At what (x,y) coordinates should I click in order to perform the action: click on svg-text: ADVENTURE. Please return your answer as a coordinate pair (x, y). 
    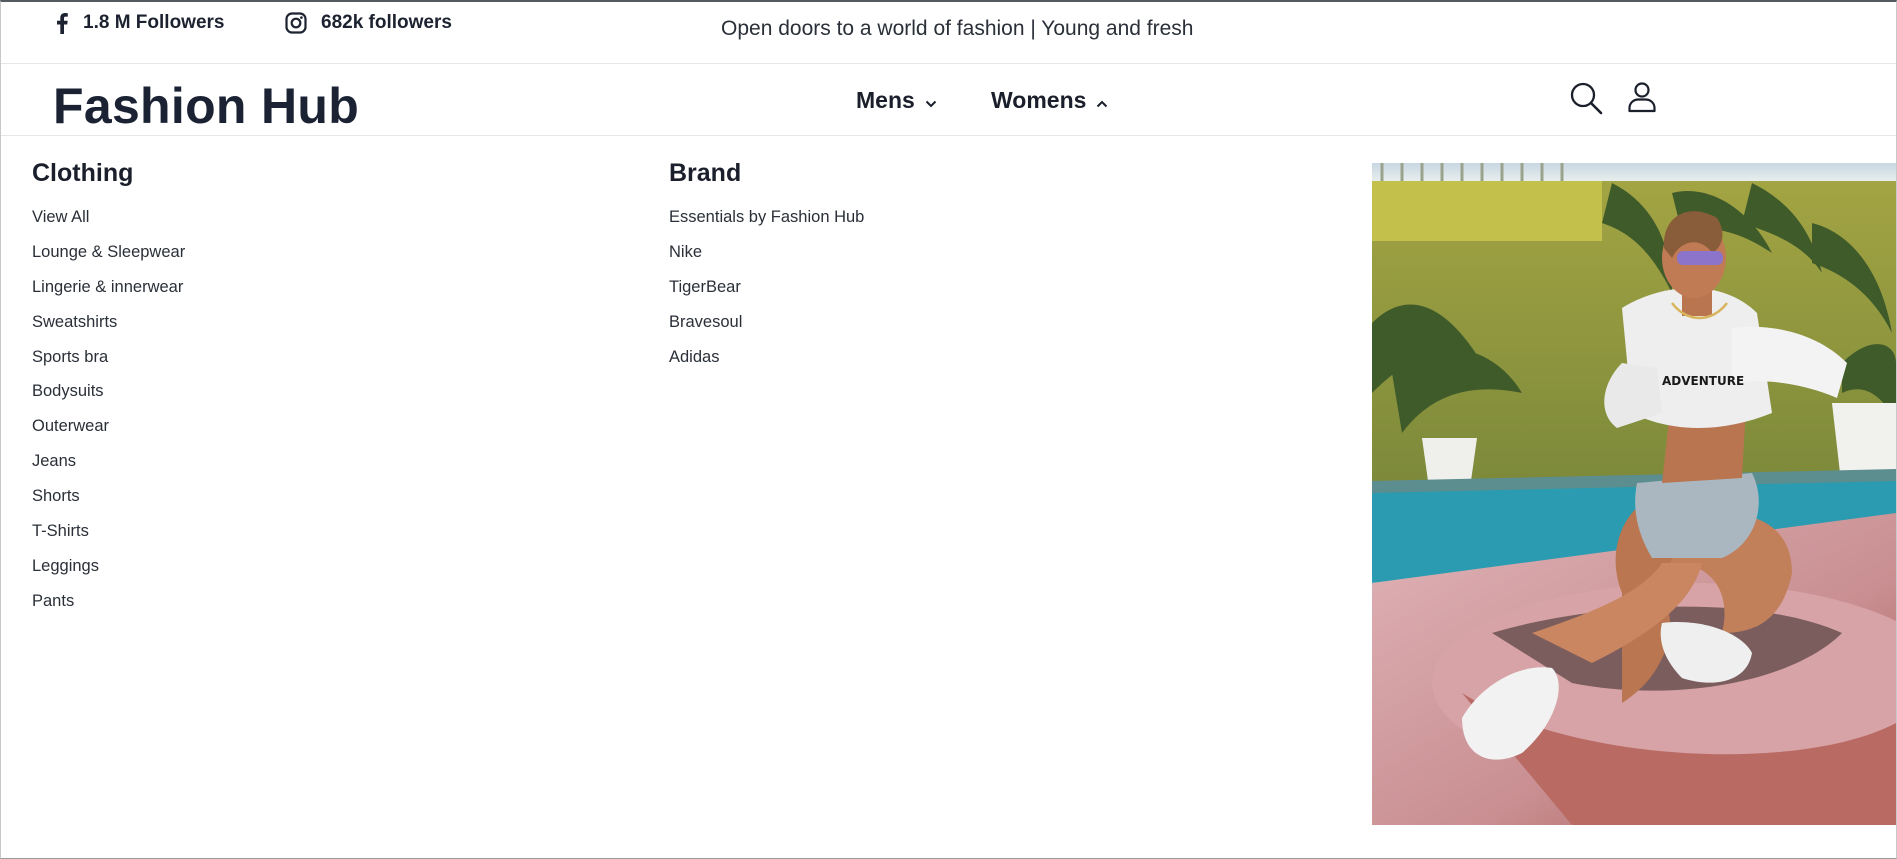
    Looking at the image, I should click on (1703, 381).